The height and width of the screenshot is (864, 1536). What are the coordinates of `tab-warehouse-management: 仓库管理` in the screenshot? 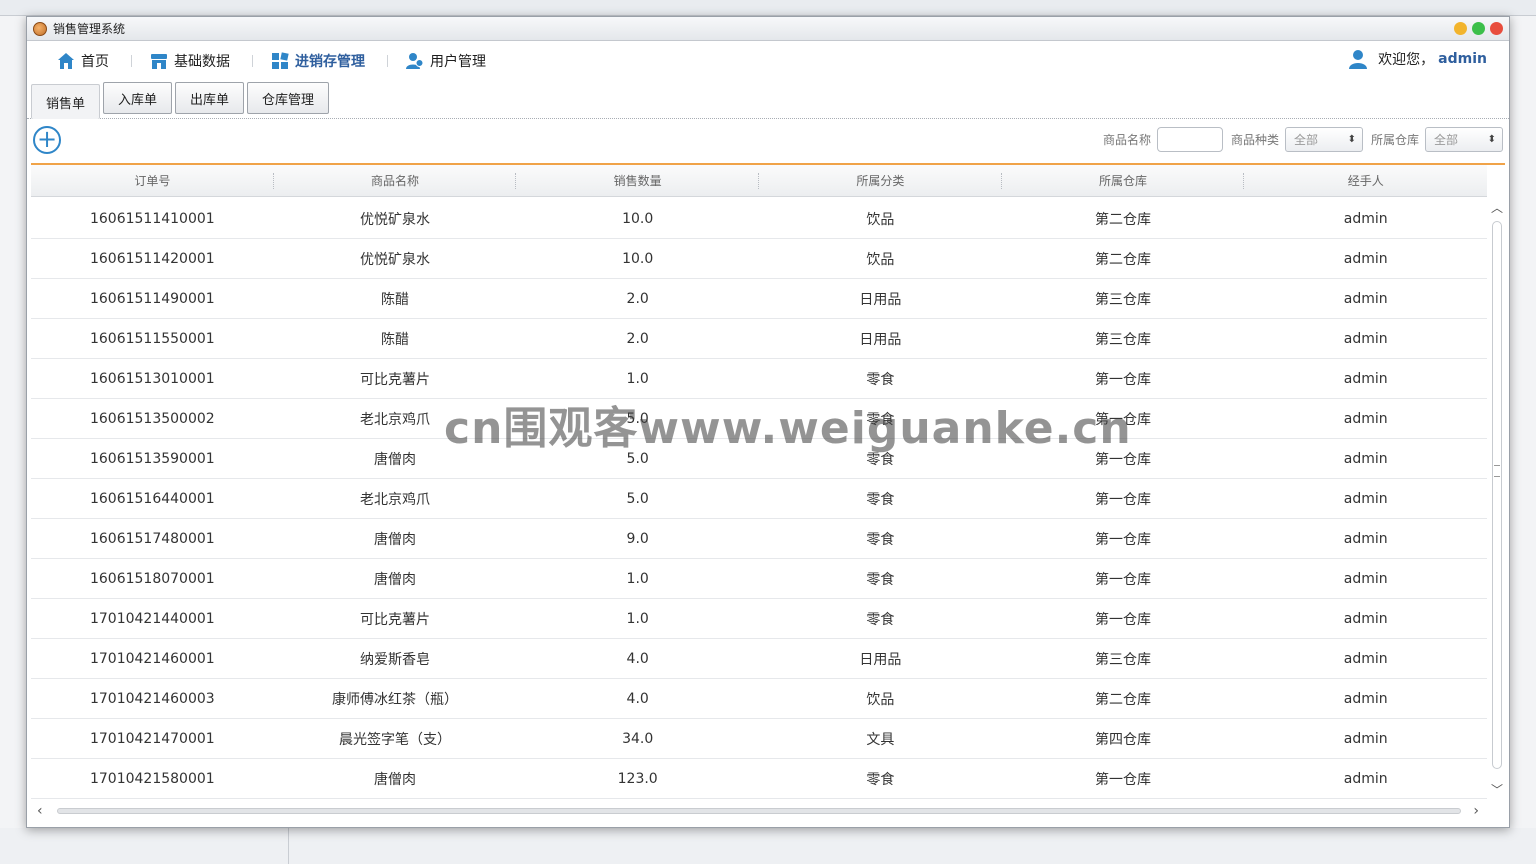 It's located at (288, 98).